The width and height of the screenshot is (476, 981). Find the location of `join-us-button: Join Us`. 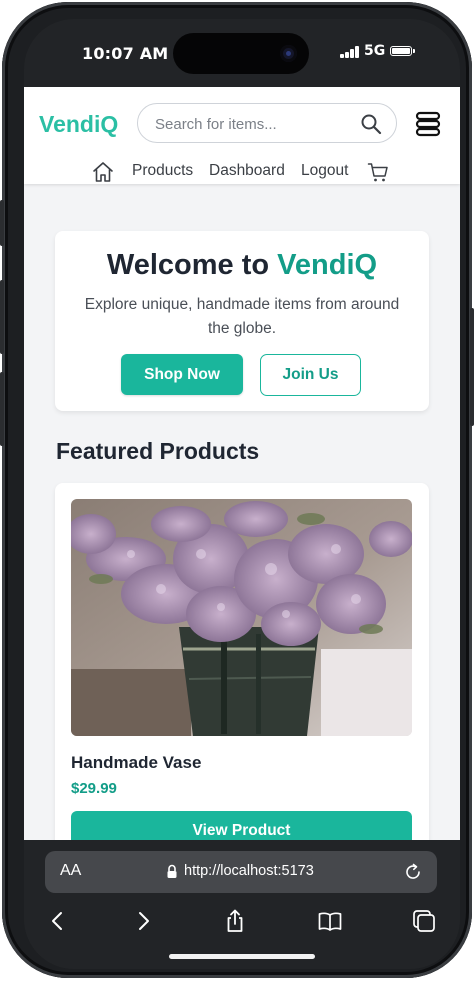

join-us-button: Join Us is located at coordinates (310, 375).